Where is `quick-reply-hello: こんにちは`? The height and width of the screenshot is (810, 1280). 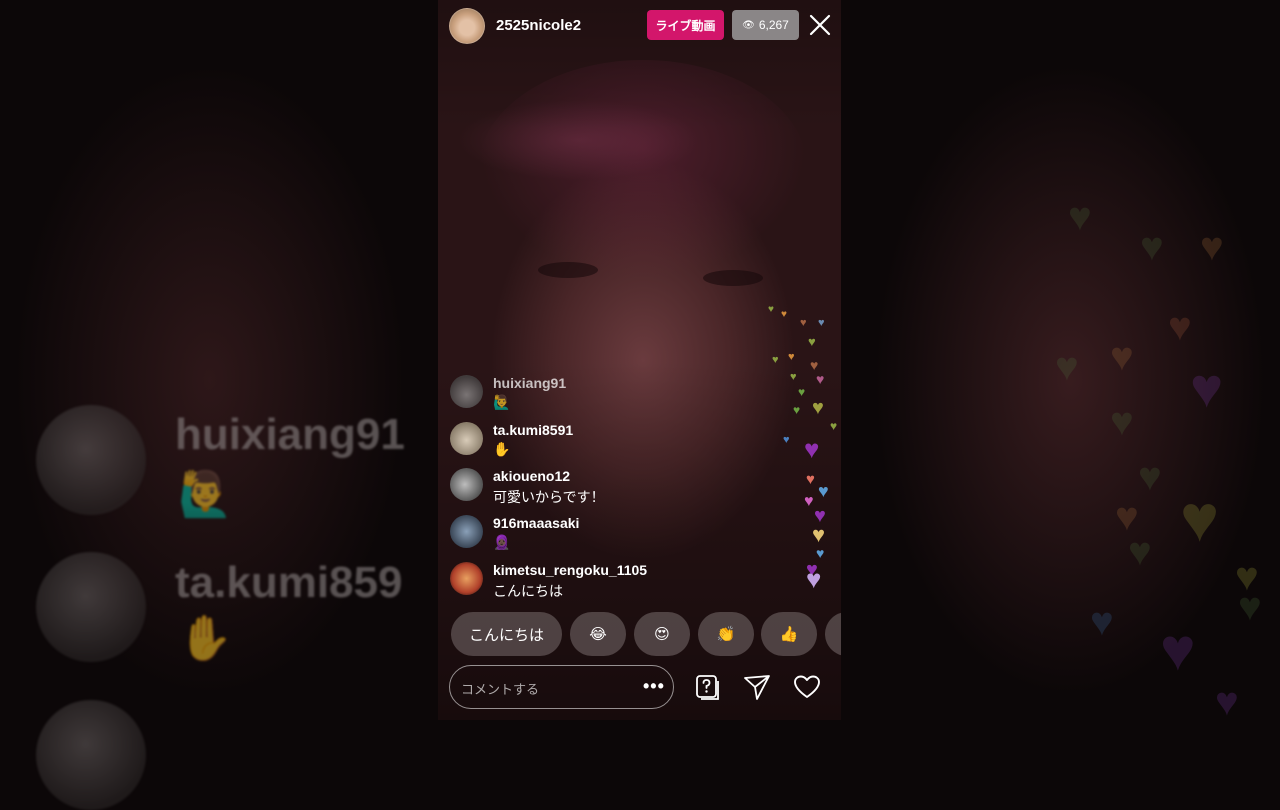
quick-reply-hello: こんにちは is located at coordinates (506, 634).